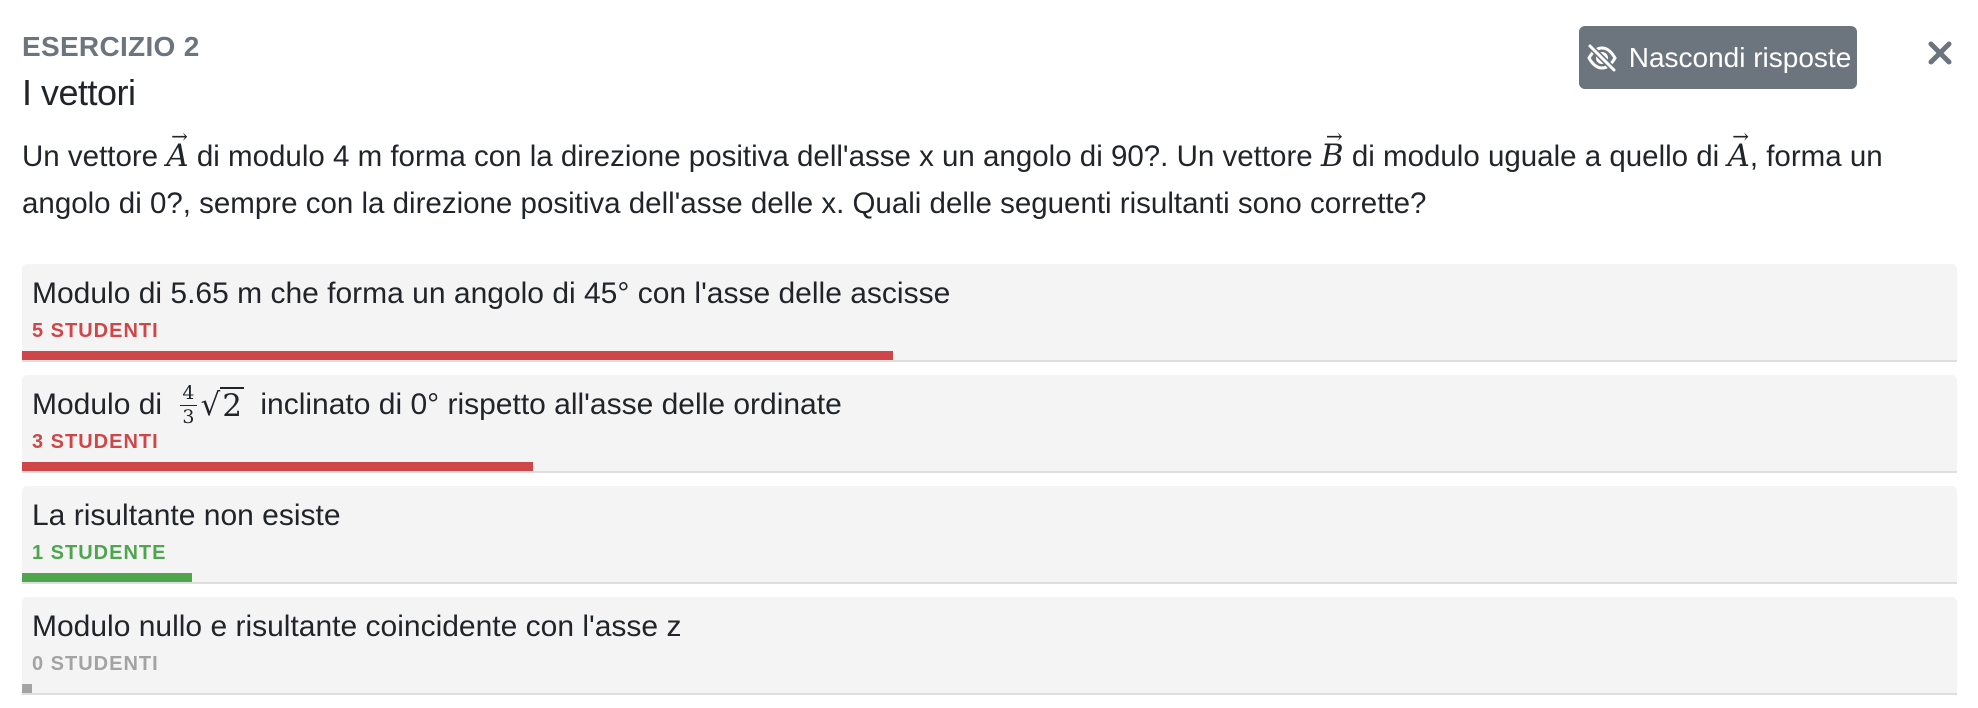 The image size is (1978, 708). What do you see at coordinates (94, 156) in the screenshot?
I see `question-part: Un vettore` at bounding box center [94, 156].